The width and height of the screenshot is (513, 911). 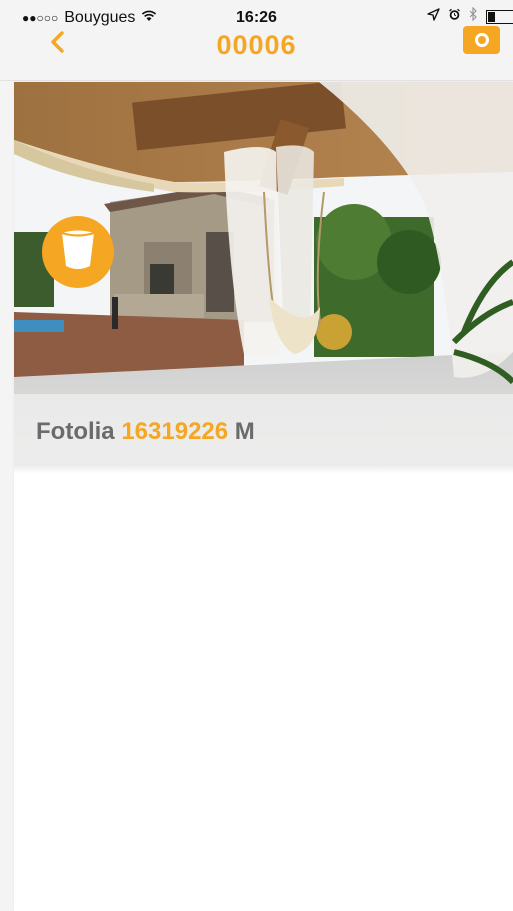 I want to click on battery-level, so click(x=491, y=16).